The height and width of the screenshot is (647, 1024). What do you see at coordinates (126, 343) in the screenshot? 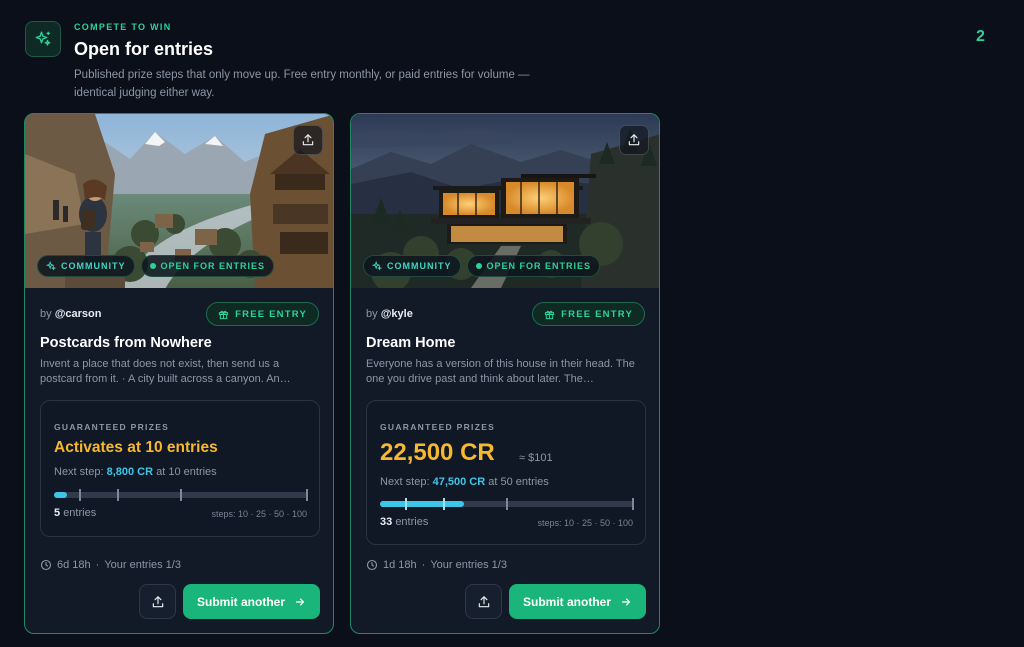
I see `contest-title: Postcards from Nowhere` at bounding box center [126, 343].